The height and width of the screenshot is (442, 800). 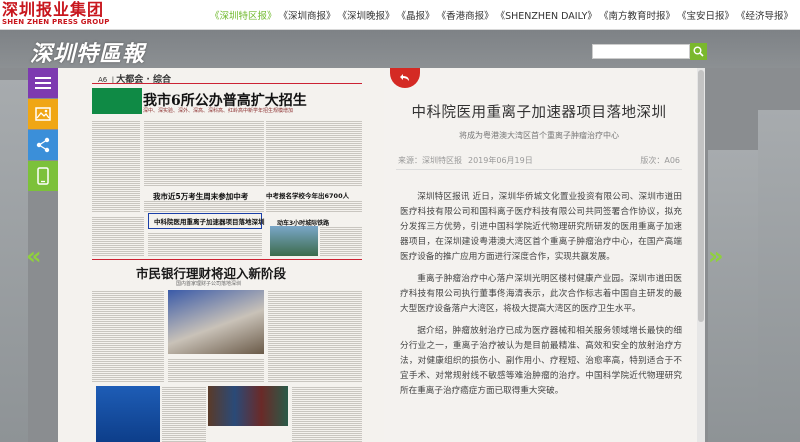 I want to click on paper-photo, so click(x=294, y=241).